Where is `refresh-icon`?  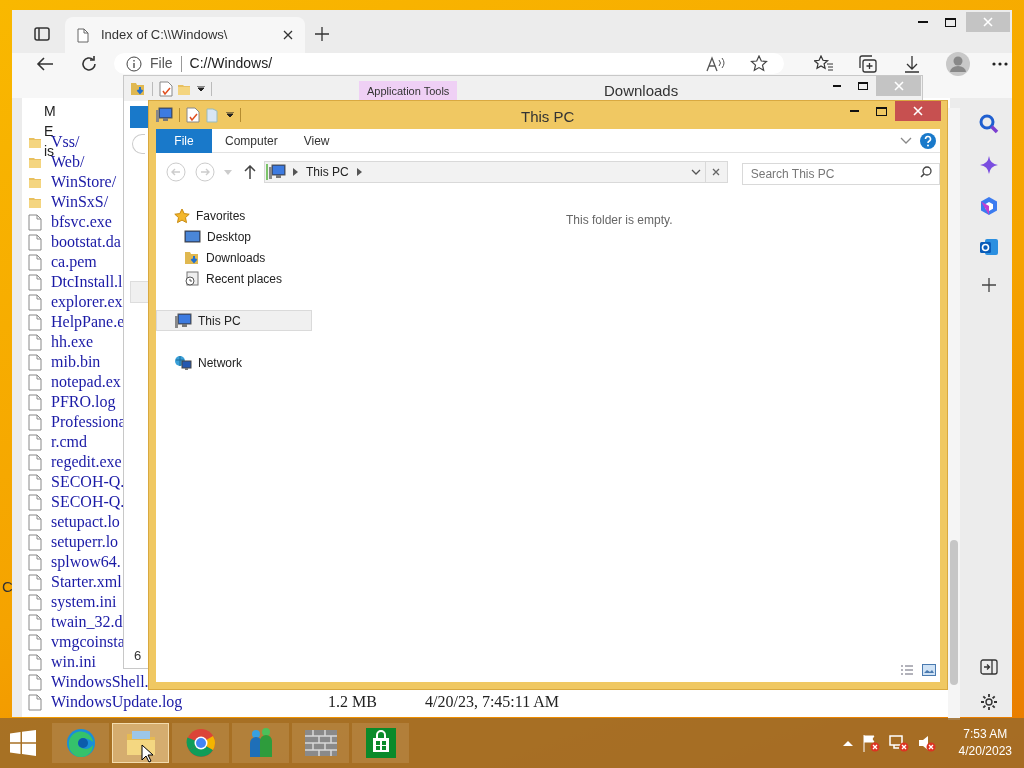 refresh-icon is located at coordinates (89, 63).